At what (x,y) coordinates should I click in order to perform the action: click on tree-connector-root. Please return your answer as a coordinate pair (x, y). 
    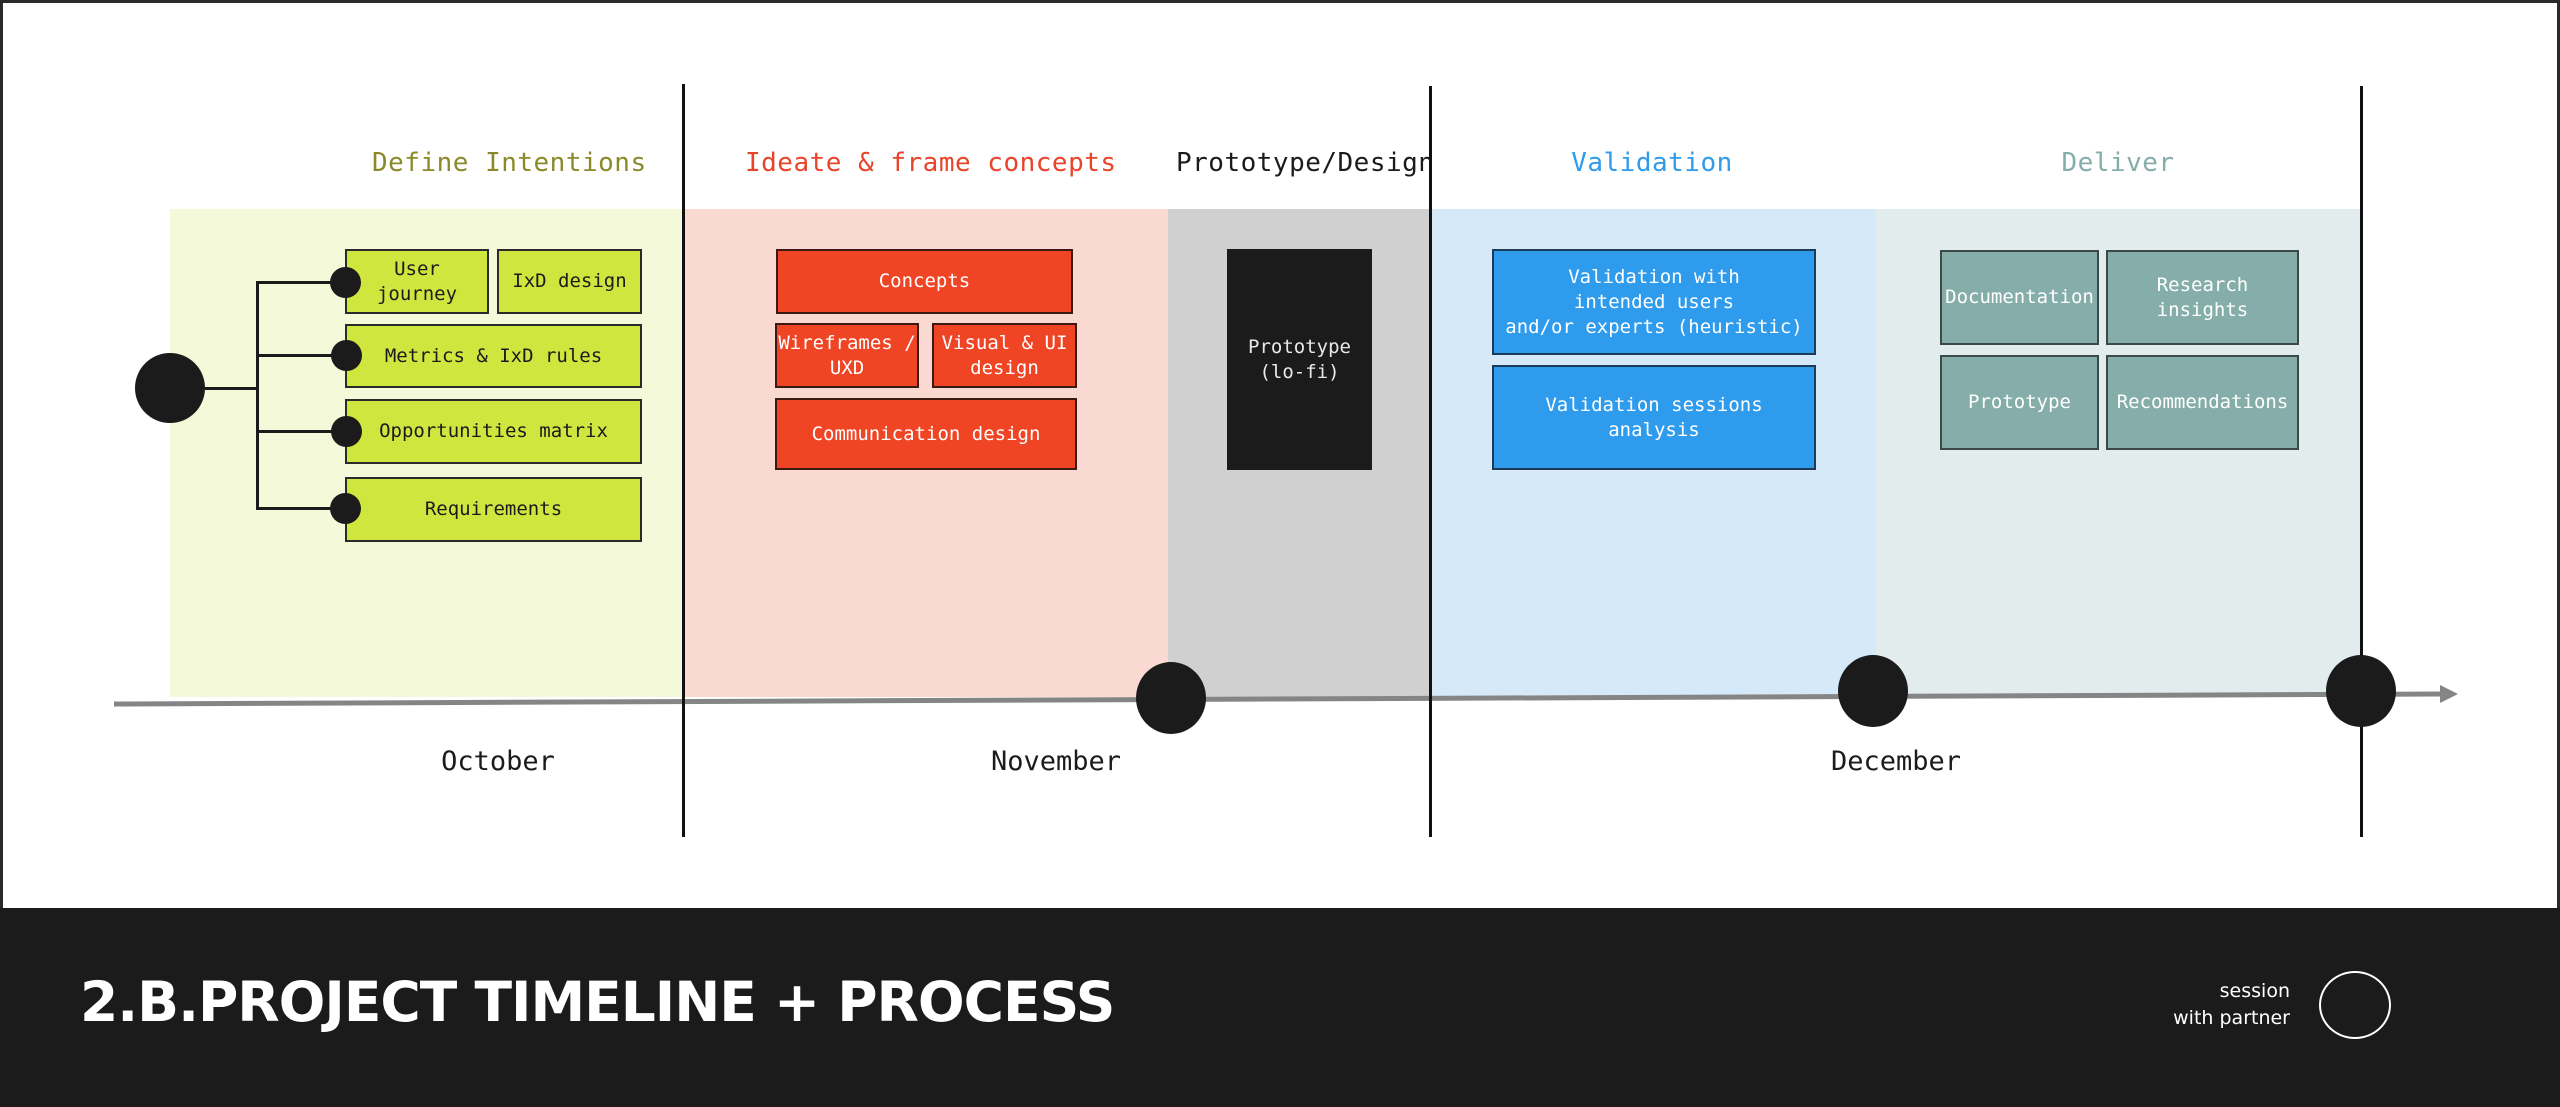
    Looking at the image, I should click on (232, 388).